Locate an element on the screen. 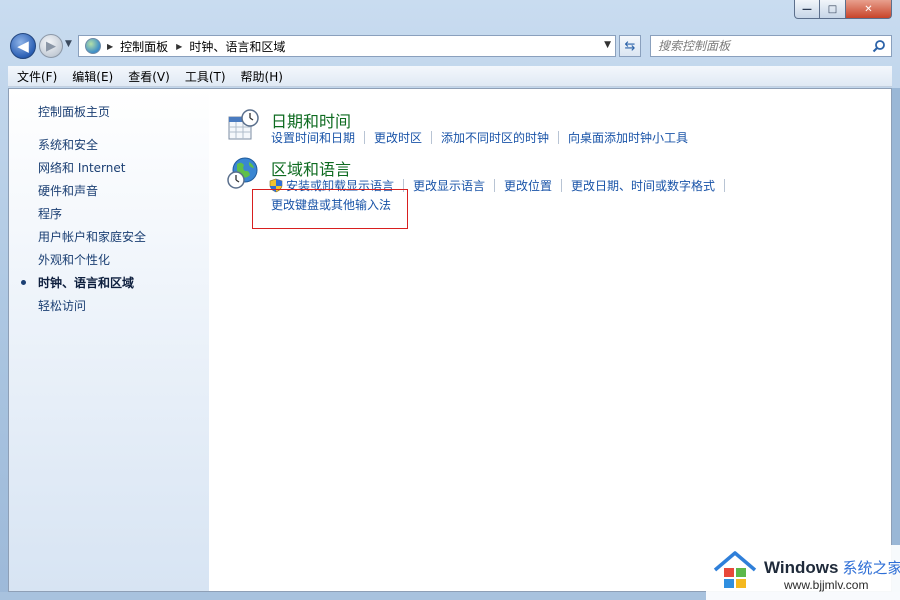 The height and width of the screenshot is (600, 900). forward-arrow-icon: ▶ is located at coordinates (51, 46).